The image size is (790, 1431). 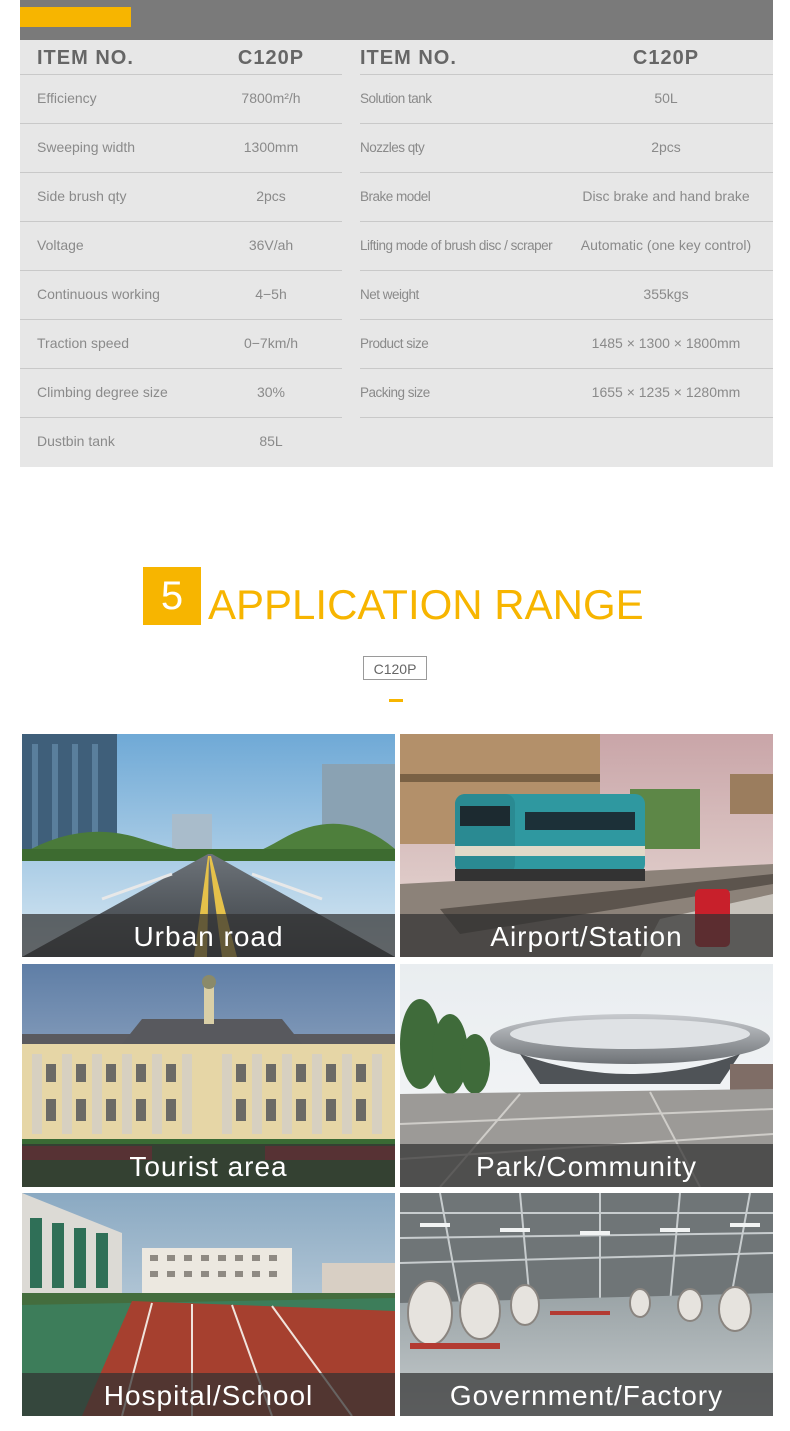 I want to click on spec-label: Brake model, so click(x=395, y=196).